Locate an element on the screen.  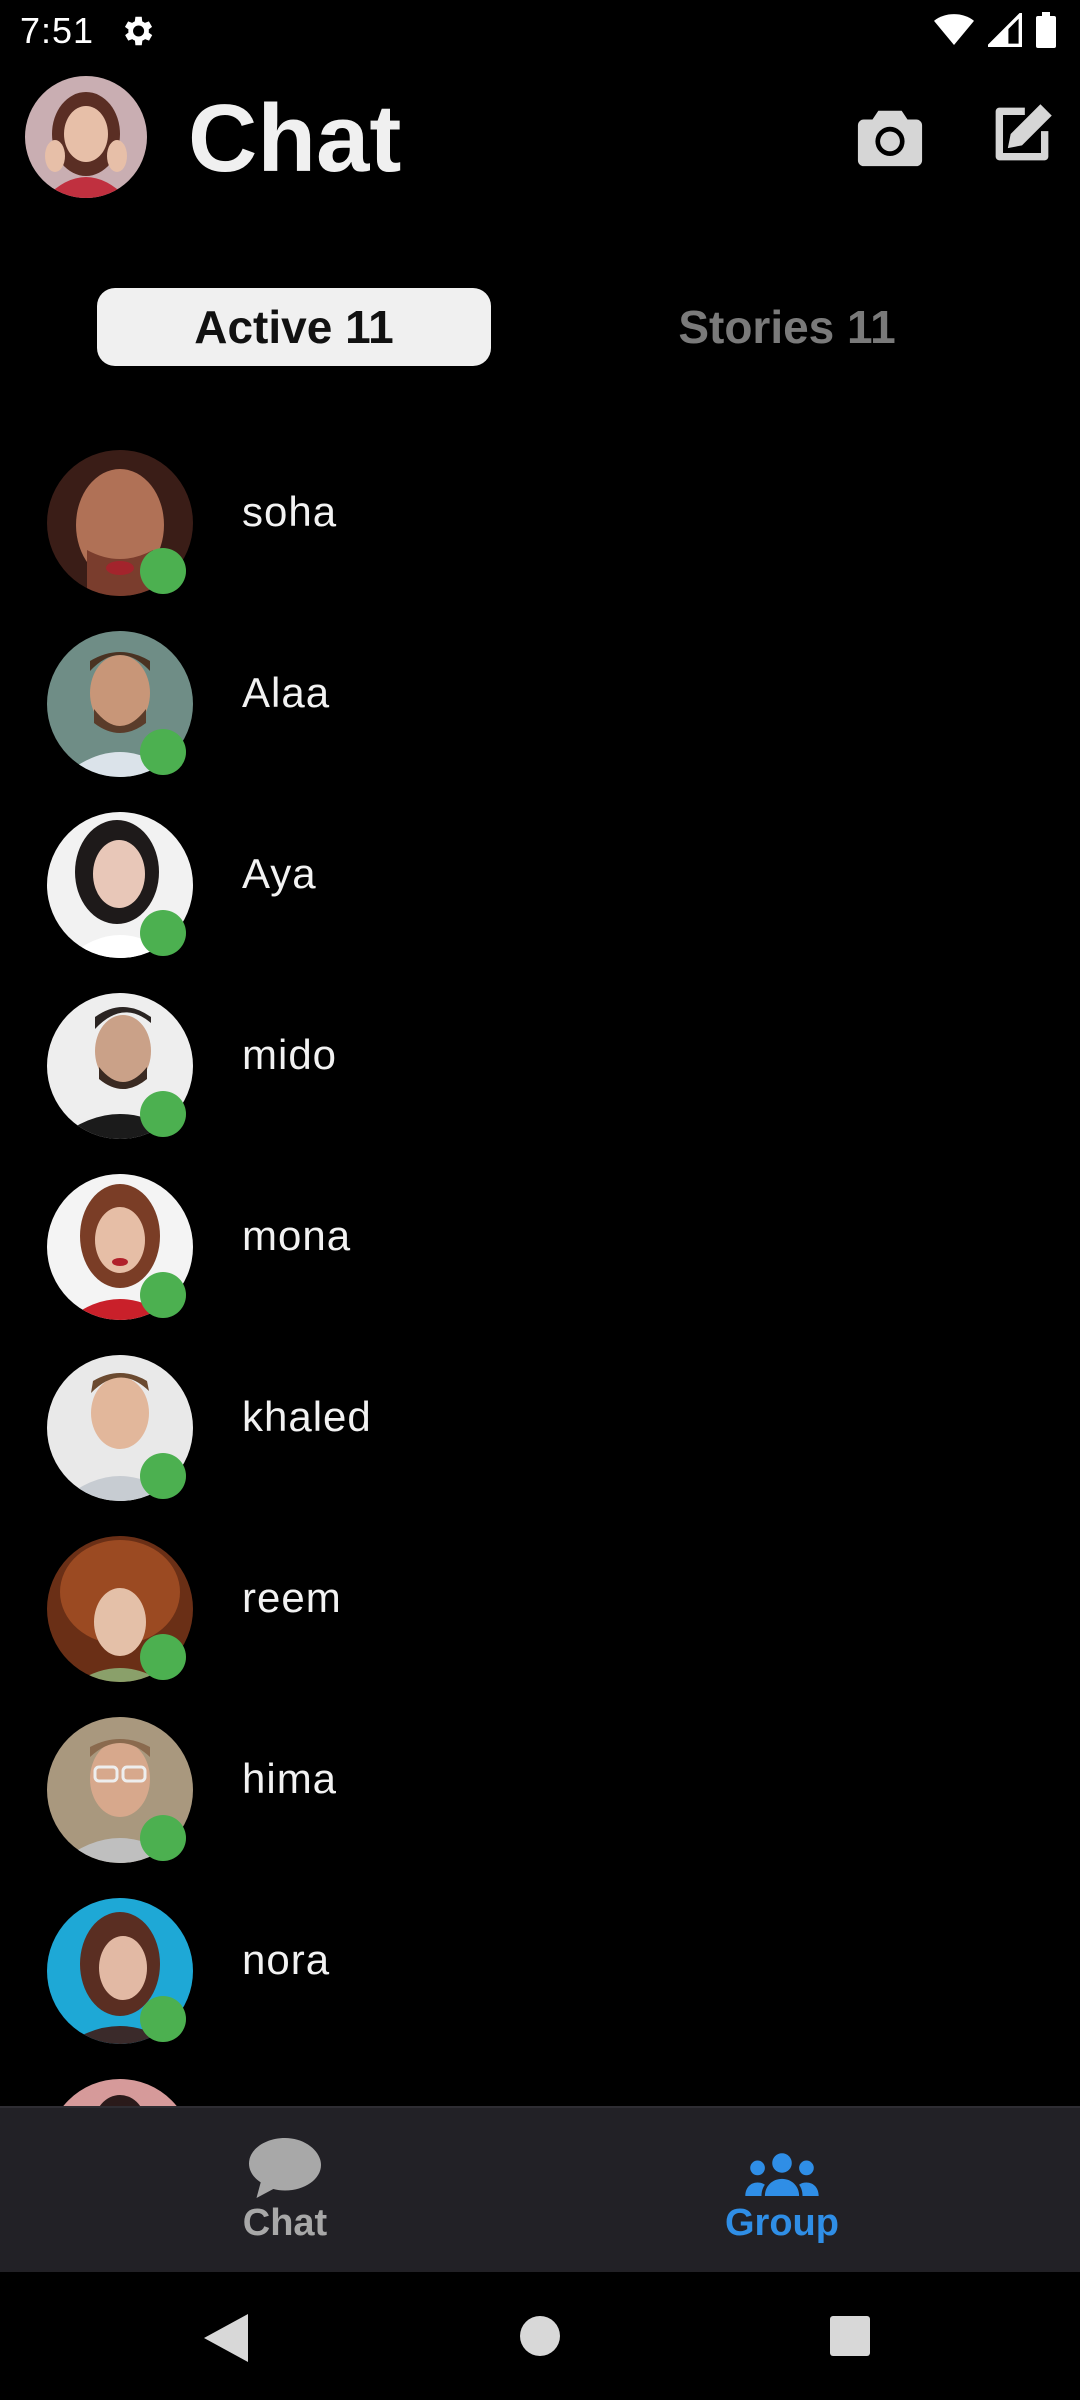
list-item: reem is located at coordinates (540, 1606).